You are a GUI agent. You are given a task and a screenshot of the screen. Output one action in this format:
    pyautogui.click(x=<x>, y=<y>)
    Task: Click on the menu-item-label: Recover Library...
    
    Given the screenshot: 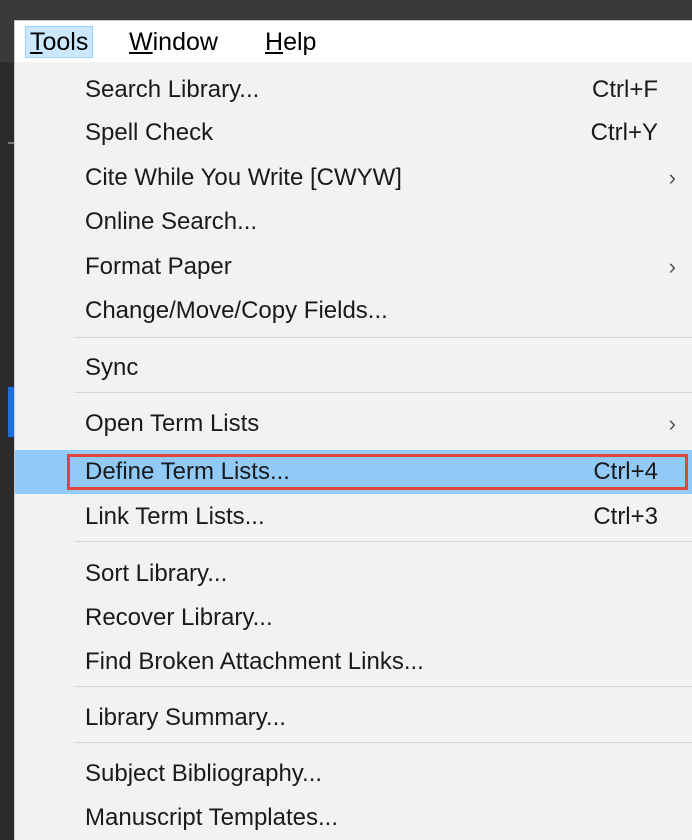 What is the action you would take?
    pyautogui.click(x=179, y=617)
    